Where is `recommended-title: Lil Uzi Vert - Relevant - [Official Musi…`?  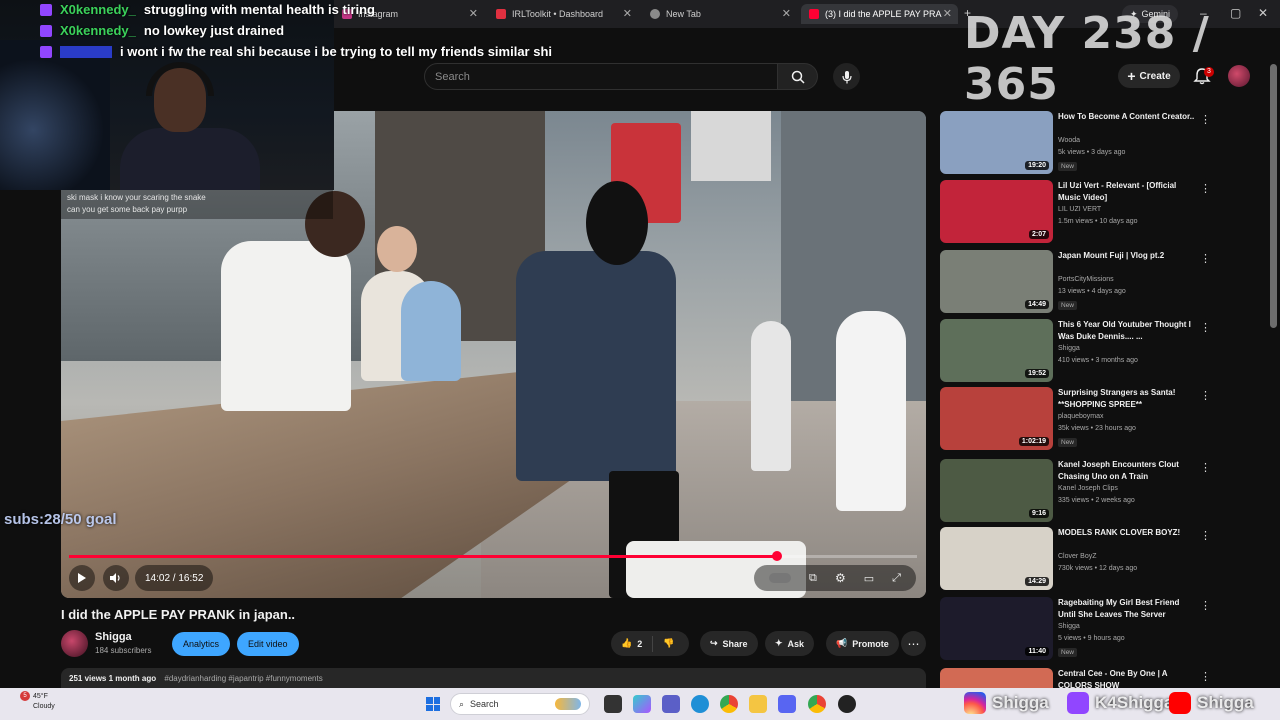 recommended-title: Lil Uzi Vert - Relevant - [Official Musi… is located at coordinates (1128, 192).